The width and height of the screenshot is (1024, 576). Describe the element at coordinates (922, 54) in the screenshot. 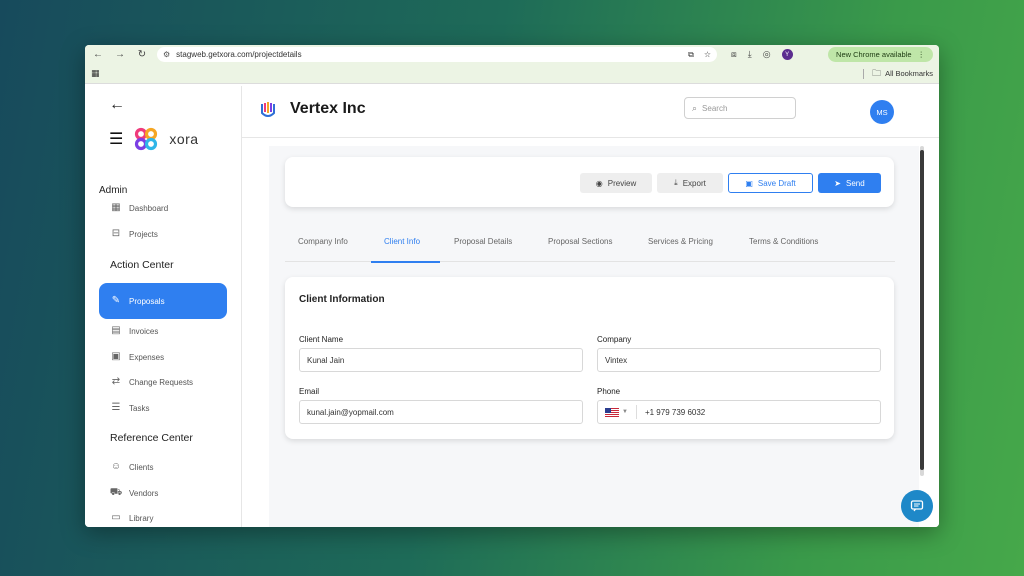

I see `kebab-menu-icon: ⋮` at that location.